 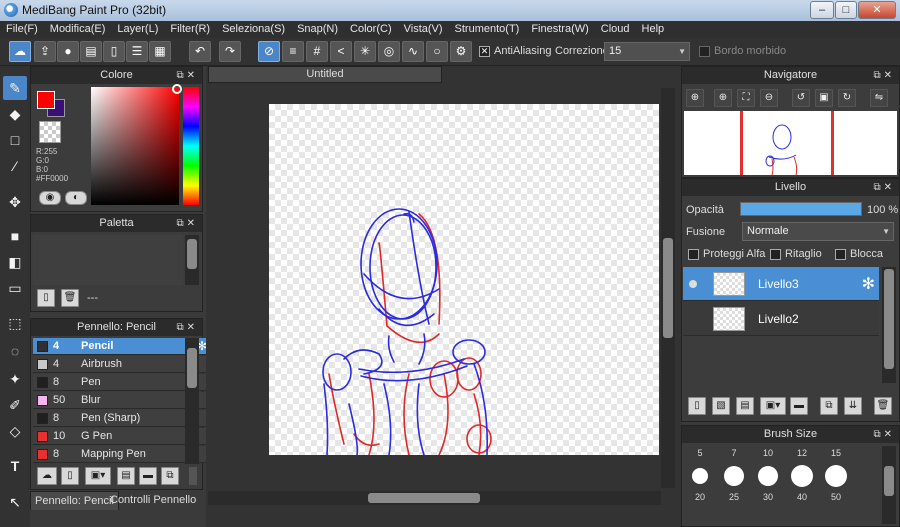 What do you see at coordinates (15, 431) in the screenshot?
I see `select-eraser-tool-icon: ◇` at bounding box center [15, 431].